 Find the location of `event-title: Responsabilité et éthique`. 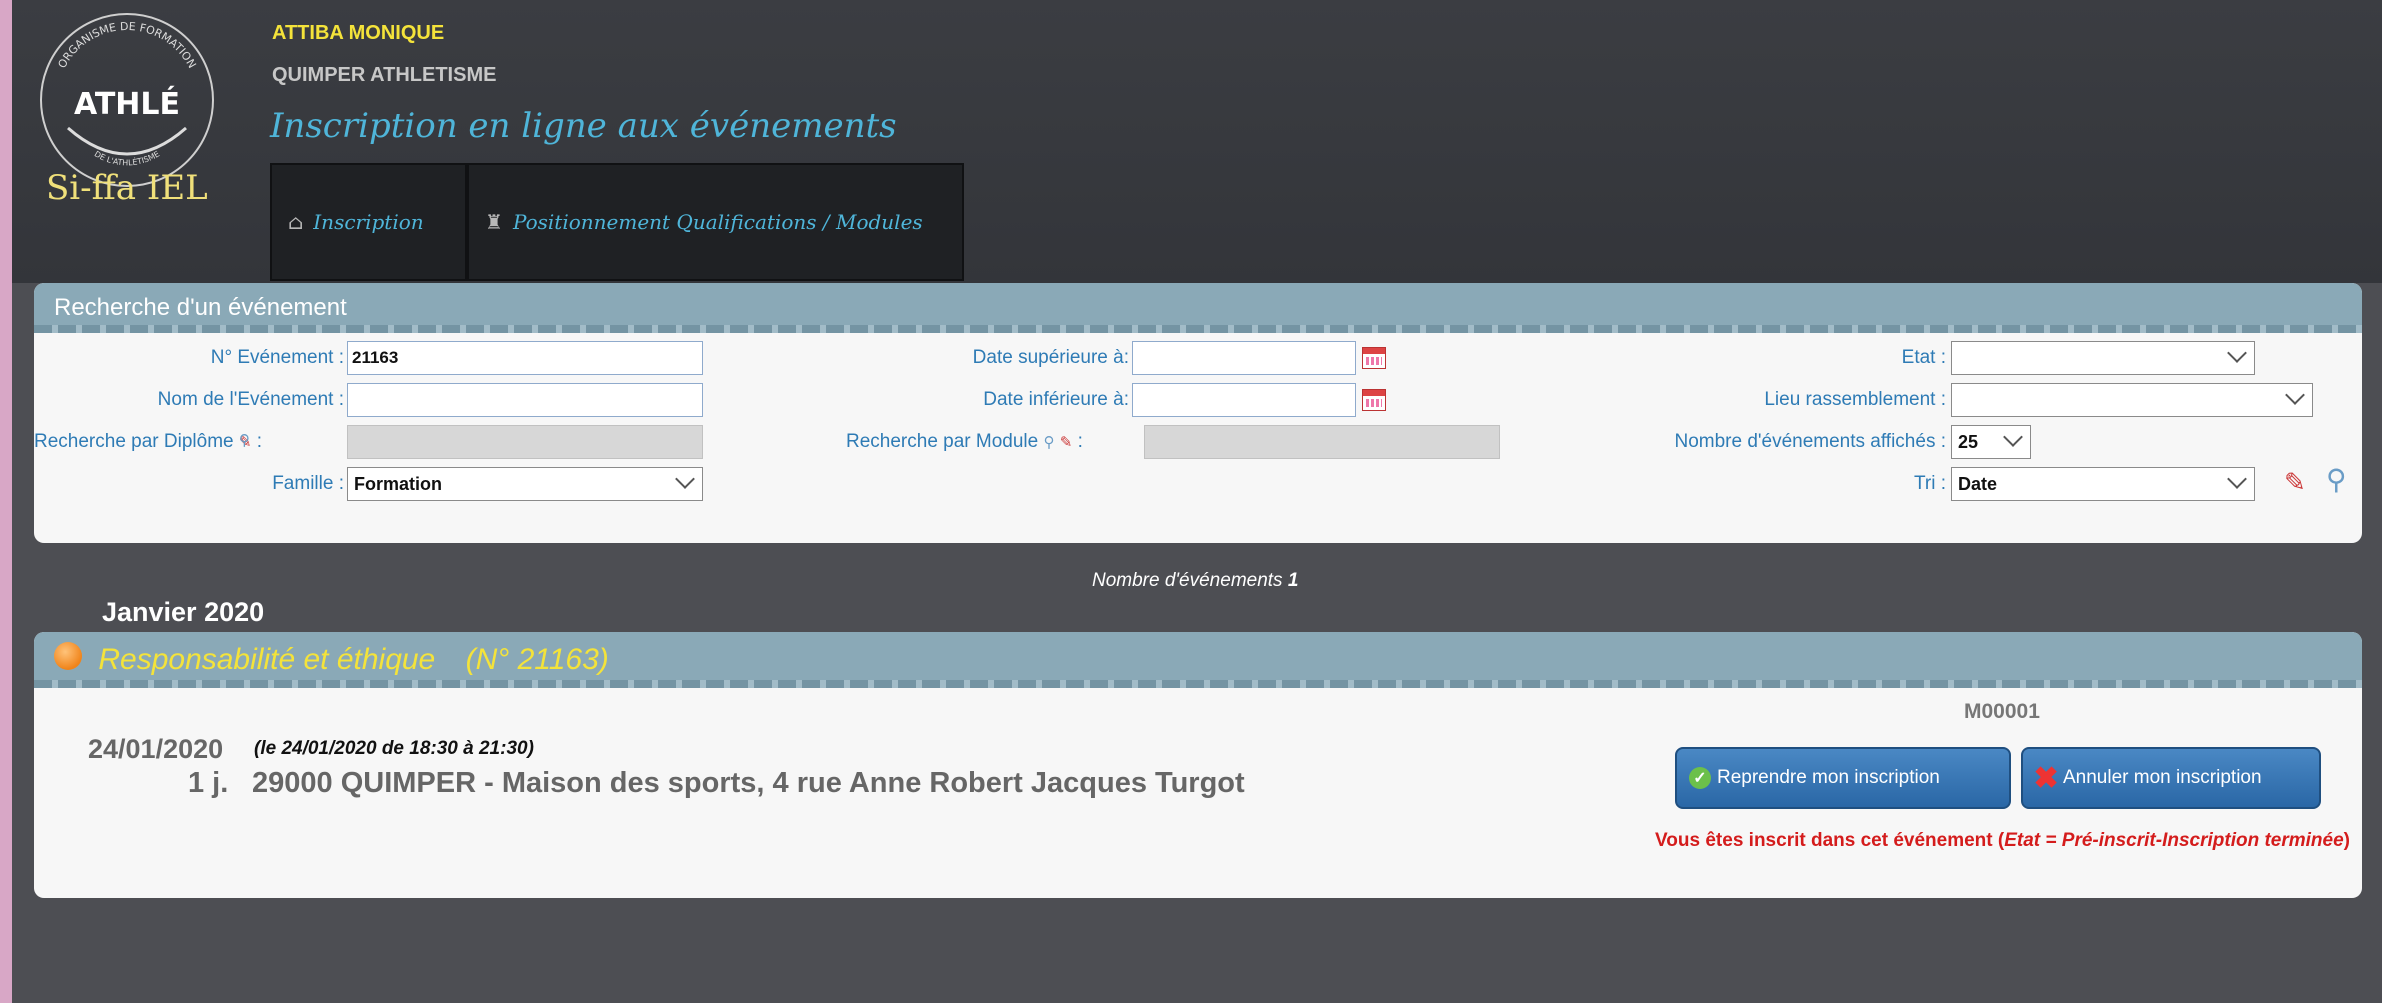

event-title: Responsabilité et éthique is located at coordinates (267, 659).